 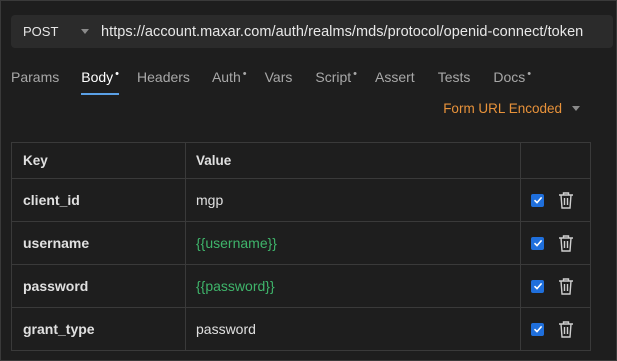 I want to click on column-header-key: Key, so click(x=99, y=160).